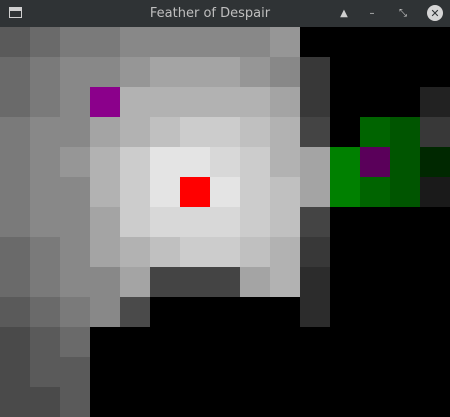 The height and width of the screenshot is (417, 450). What do you see at coordinates (403, 13) in the screenshot?
I see `restore-icon: ⤡` at bounding box center [403, 13].